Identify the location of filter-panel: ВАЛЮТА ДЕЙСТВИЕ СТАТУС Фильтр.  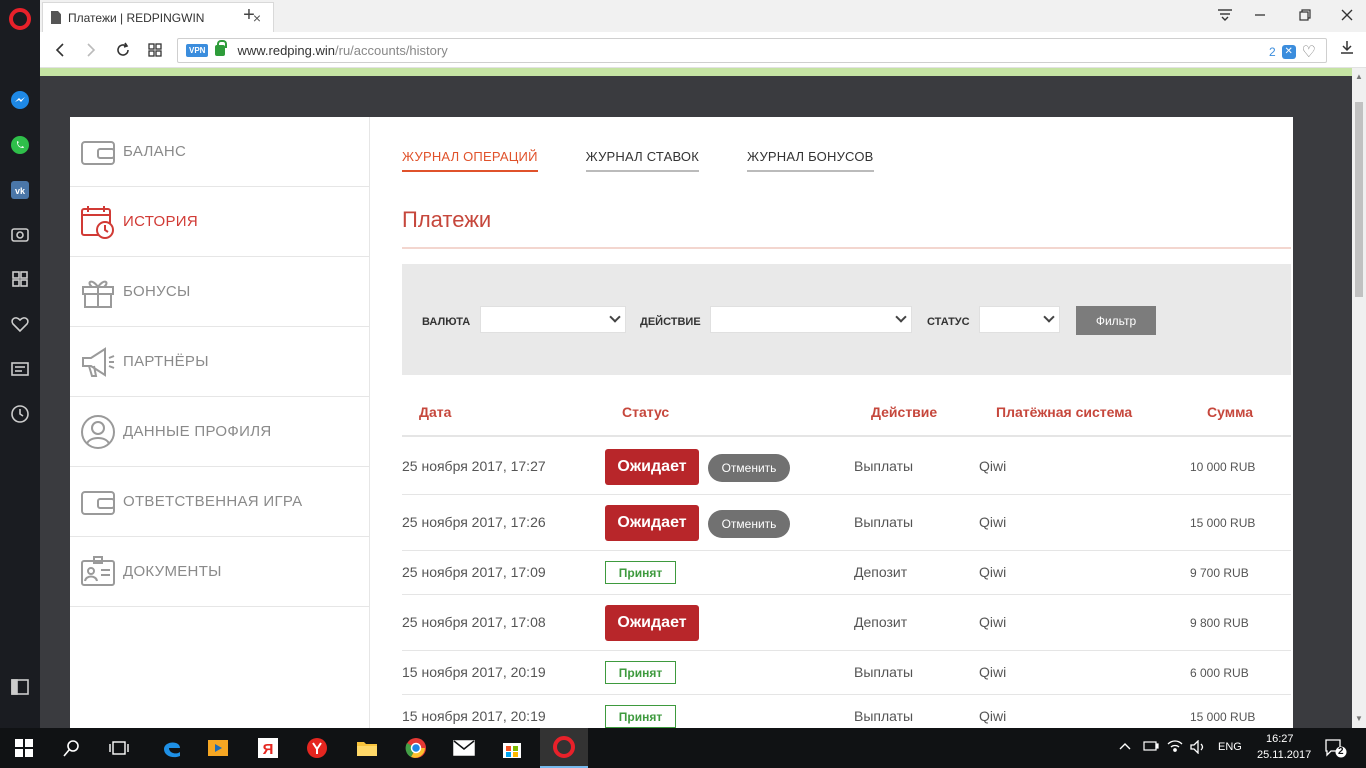
(846, 319).